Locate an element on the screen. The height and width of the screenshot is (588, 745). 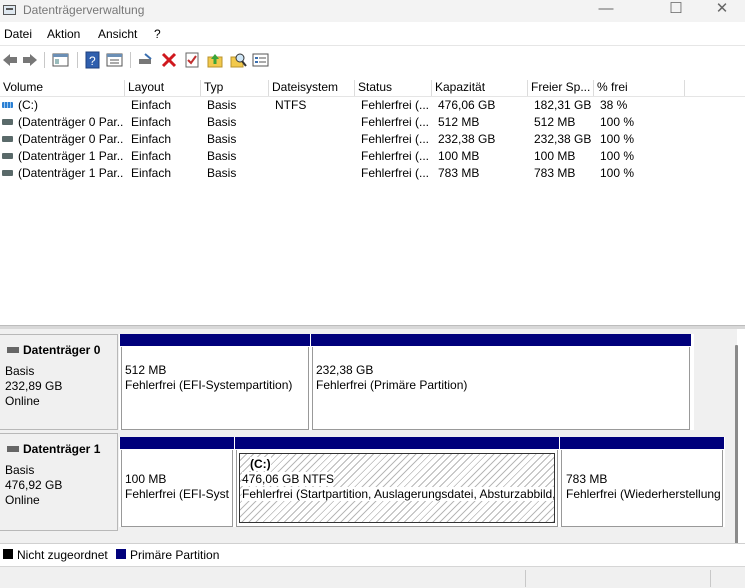
menu-ansicht: Ansicht is located at coordinates (117, 34).